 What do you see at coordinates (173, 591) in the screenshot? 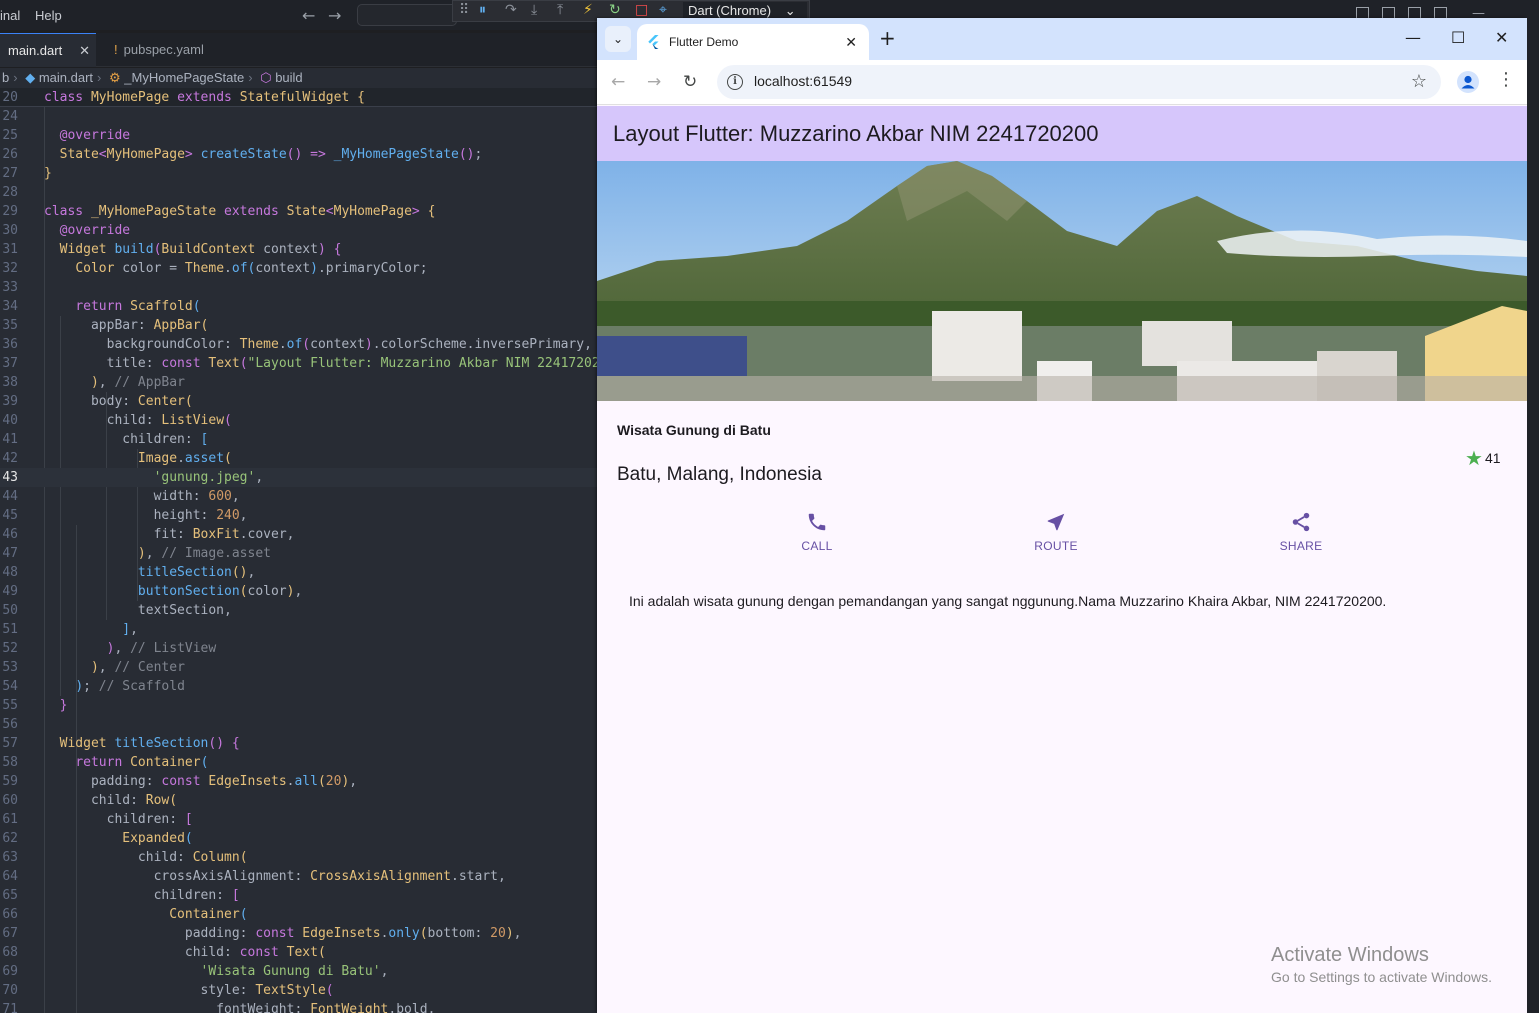
I see `code-text: buttonSection(color),` at bounding box center [173, 591].